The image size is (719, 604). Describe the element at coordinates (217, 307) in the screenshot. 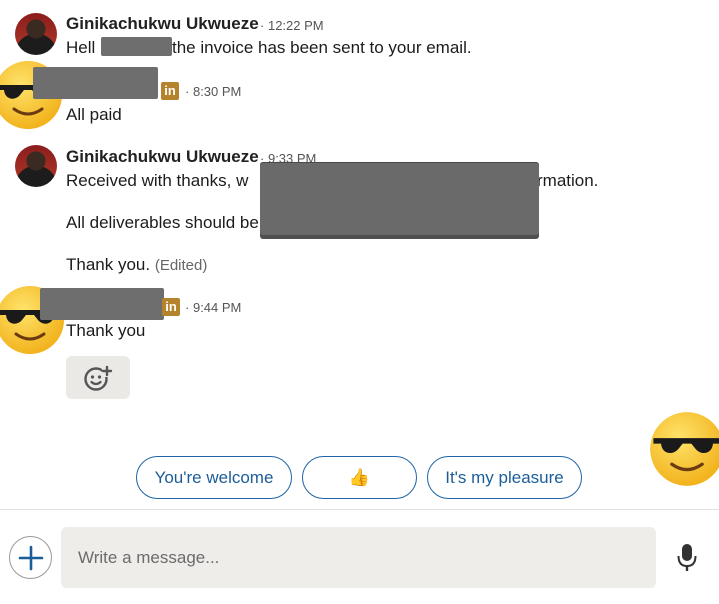

I see `timestamp: 9:44 PM` at that location.